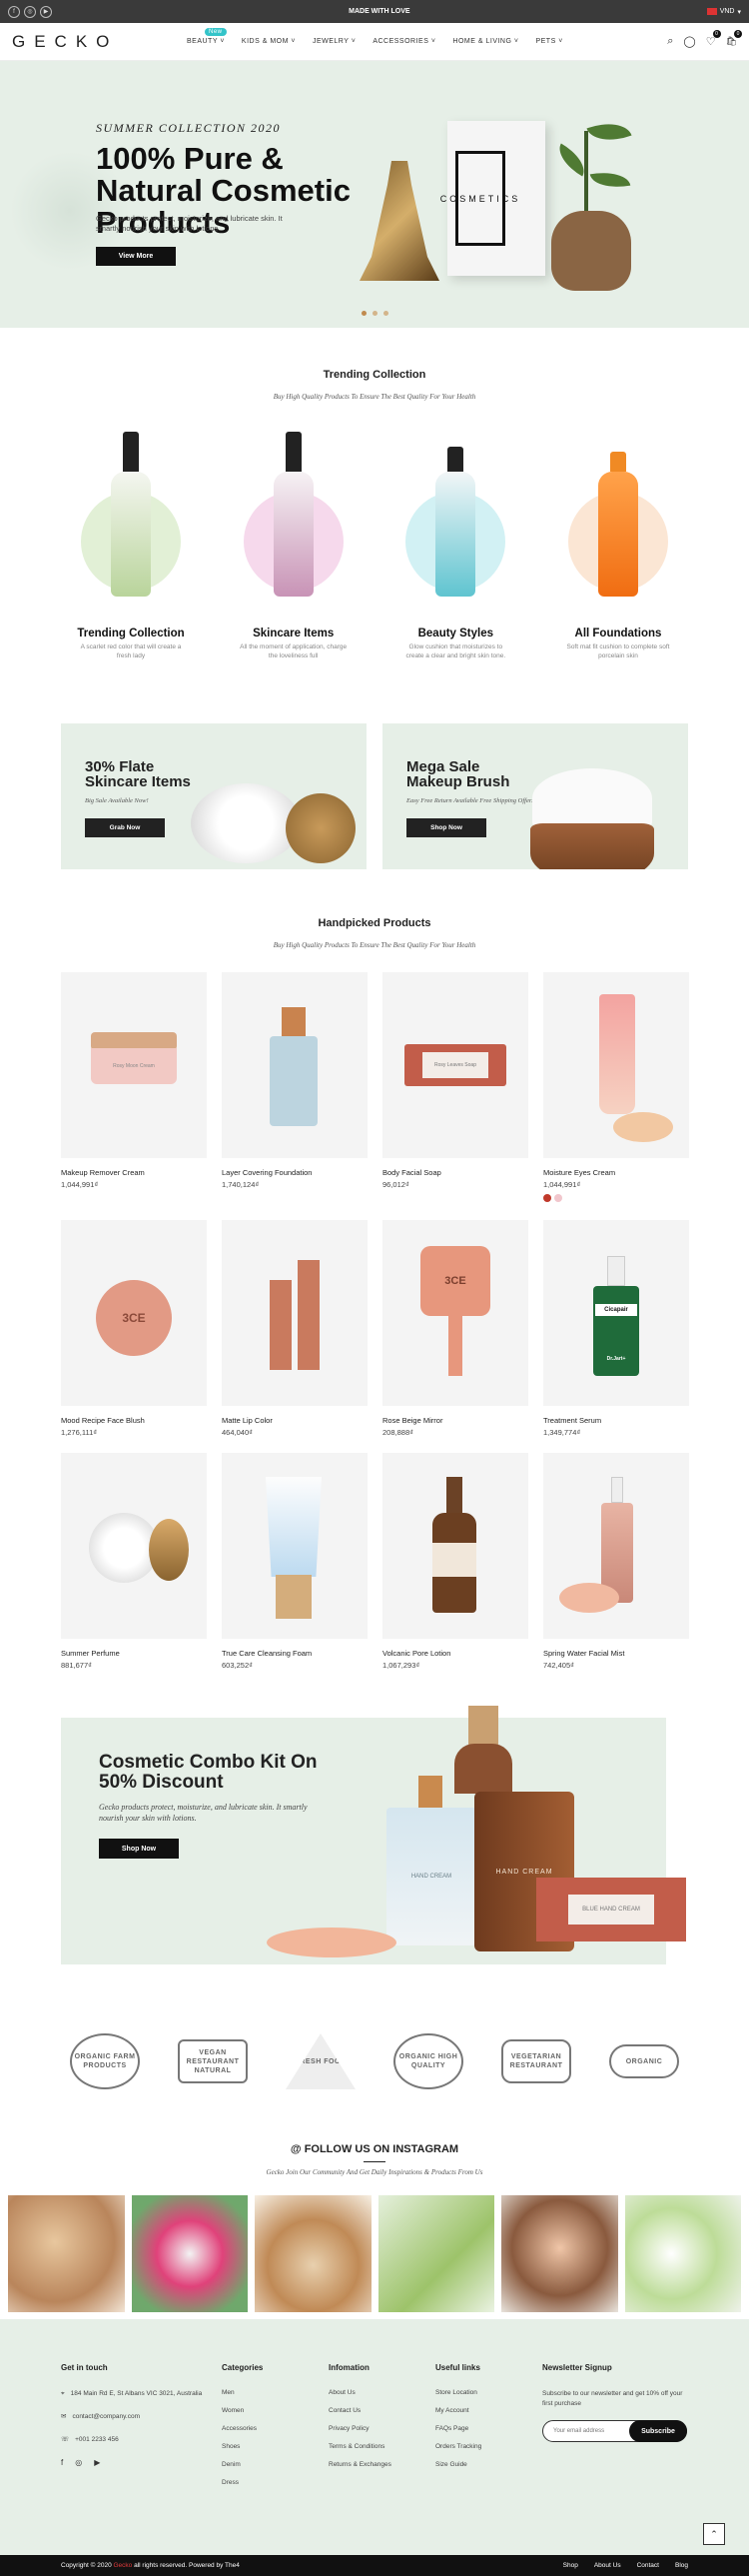 This screenshot has width=749, height=2576. Describe the element at coordinates (458, 2446) in the screenshot. I see `footer-link: Orders Tracking` at that location.